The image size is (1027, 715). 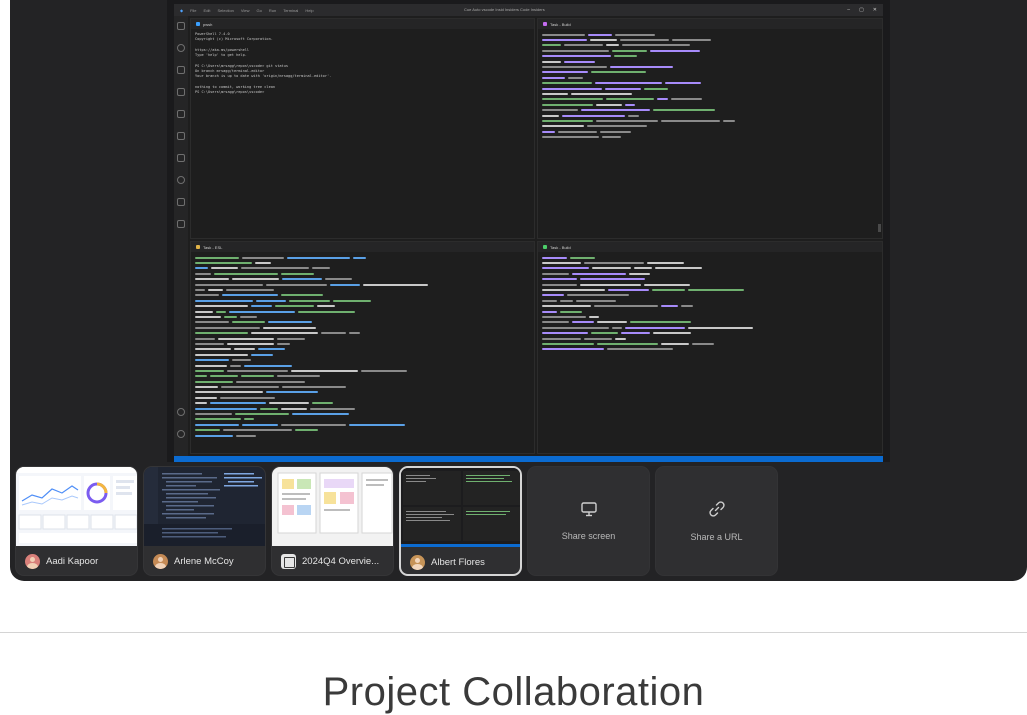 What do you see at coordinates (874, 10) in the screenshot?
I see `close-icon: ✕` at bounding box center [874, 10].